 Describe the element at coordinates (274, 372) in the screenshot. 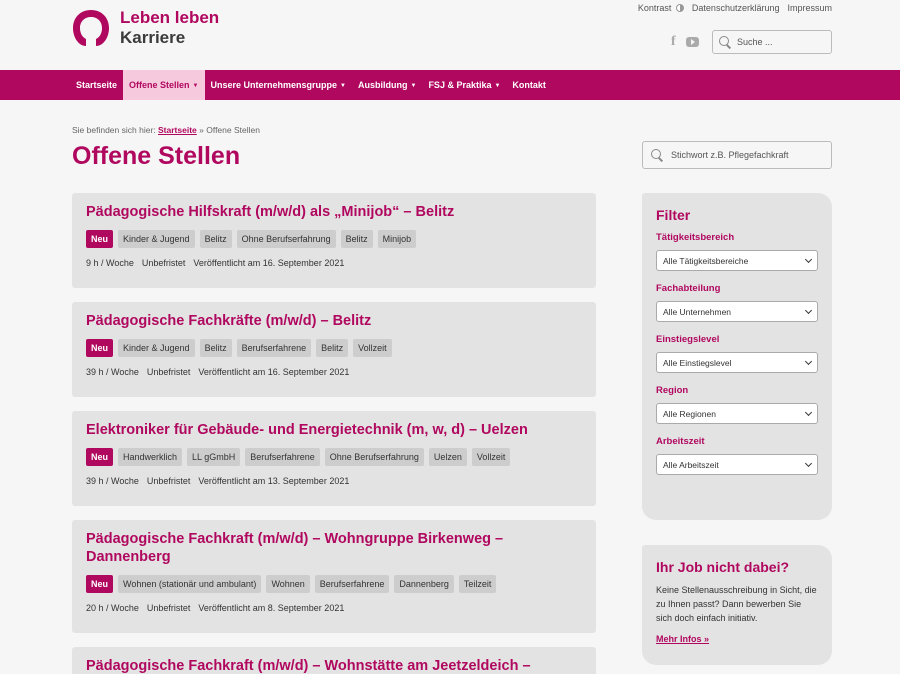

I see `job-published: Veröffentlicht am 16. September 2021` at that location.